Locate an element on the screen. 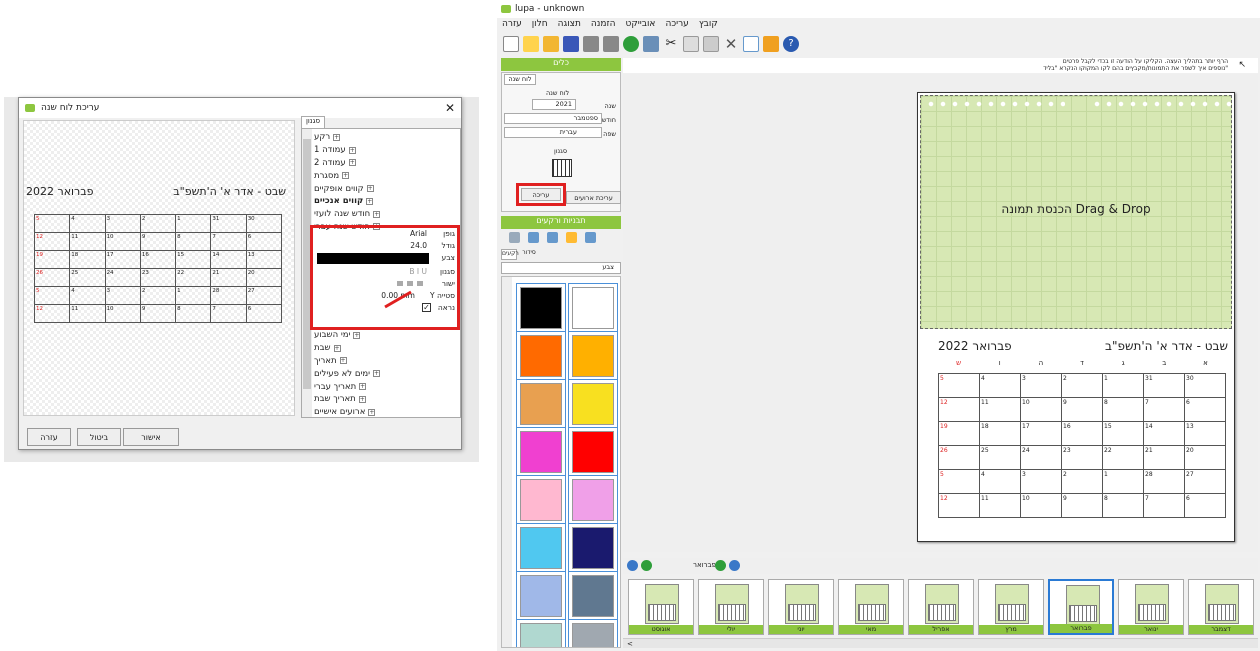  open-folder-icon is located at coordinates (551, 44).